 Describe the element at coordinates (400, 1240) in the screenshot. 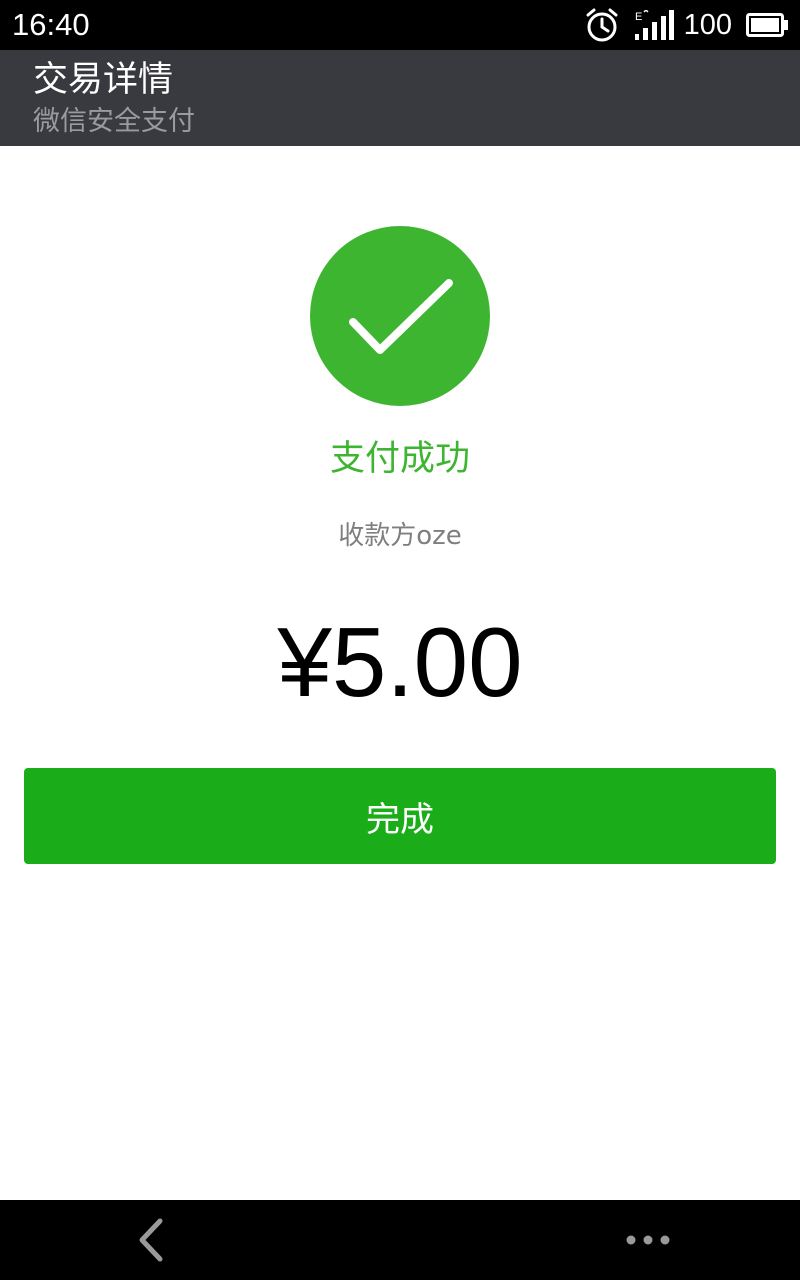

I see `navigation-bar` at that location.